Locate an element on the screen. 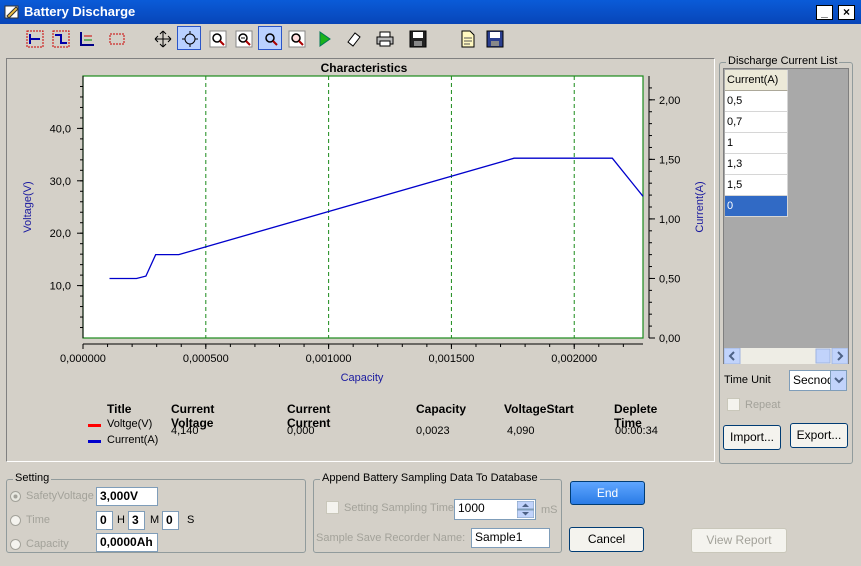  x-axis-label: Capacity is located at coordinates (362, 378).